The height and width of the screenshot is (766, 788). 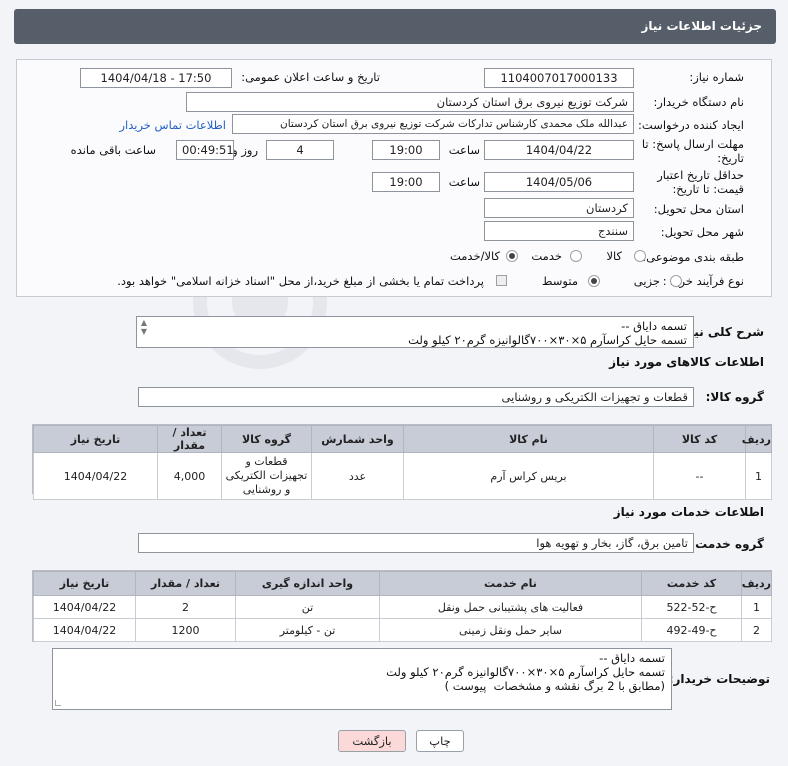 I want to click on services-cell-unit: تن - کیلومتر, so click(x=307, y=630).